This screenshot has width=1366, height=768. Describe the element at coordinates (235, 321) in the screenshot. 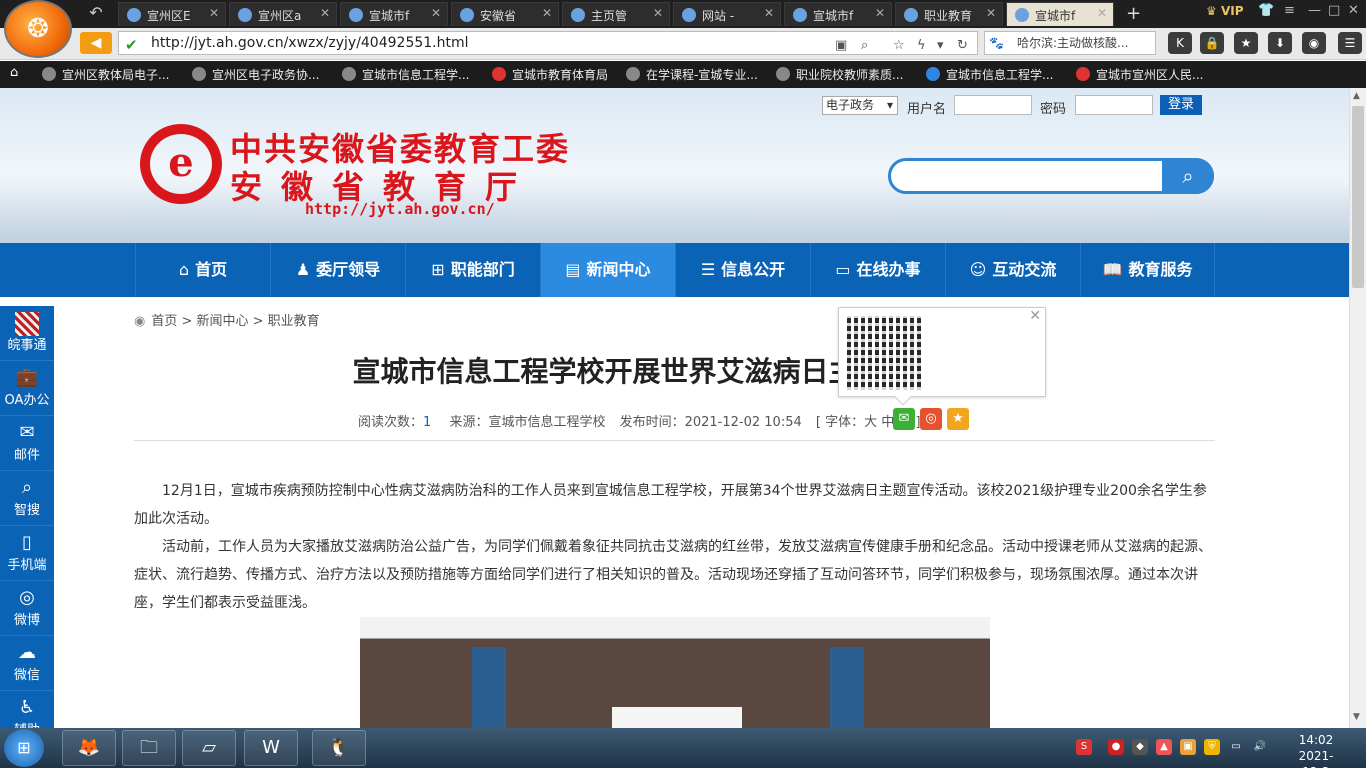

I see `breadcrumb-text: 首页 > 新闻中心 > 职业教育` at that location.